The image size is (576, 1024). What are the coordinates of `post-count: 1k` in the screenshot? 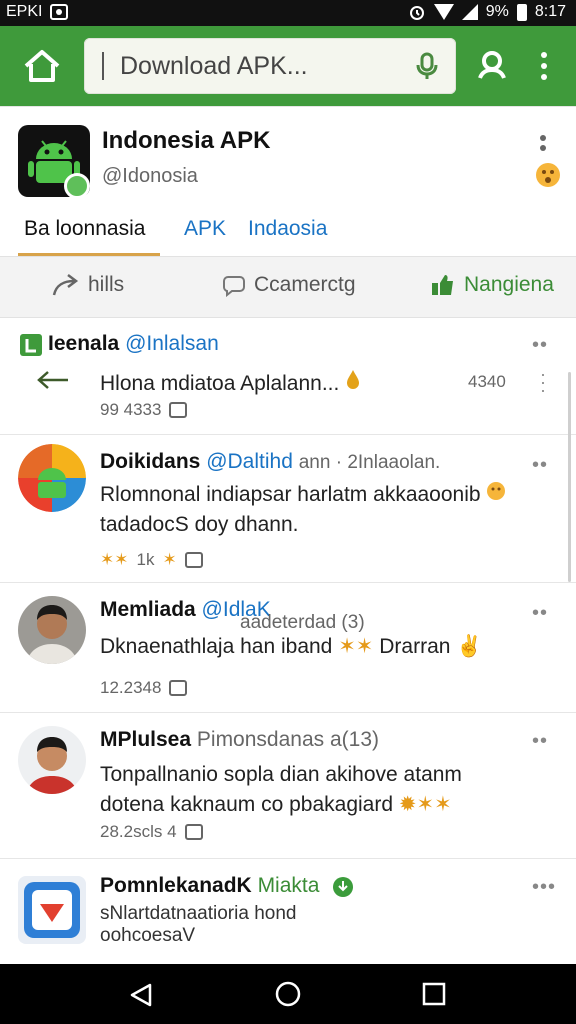 It's located at (145, 559).